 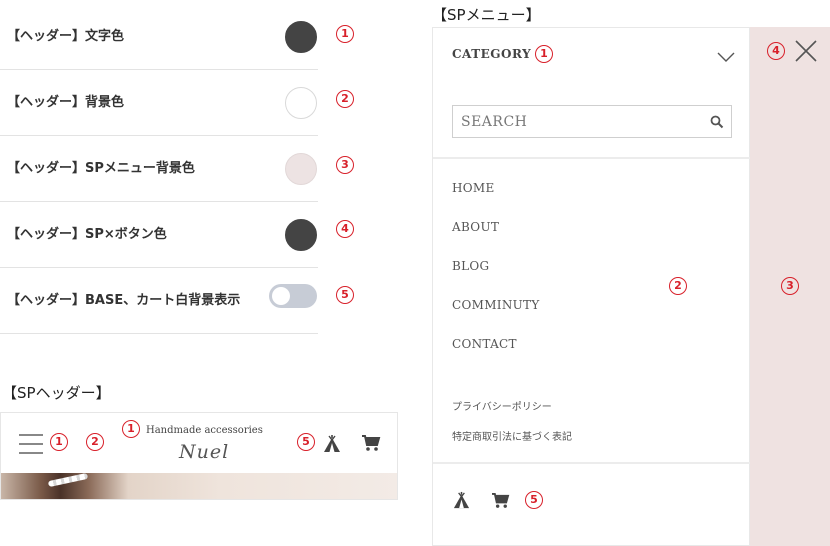 What do you see at coordinates (484, 344) in the screenshot?
I see `nav-contact: CONTACT` at bounding box center [484, 344].